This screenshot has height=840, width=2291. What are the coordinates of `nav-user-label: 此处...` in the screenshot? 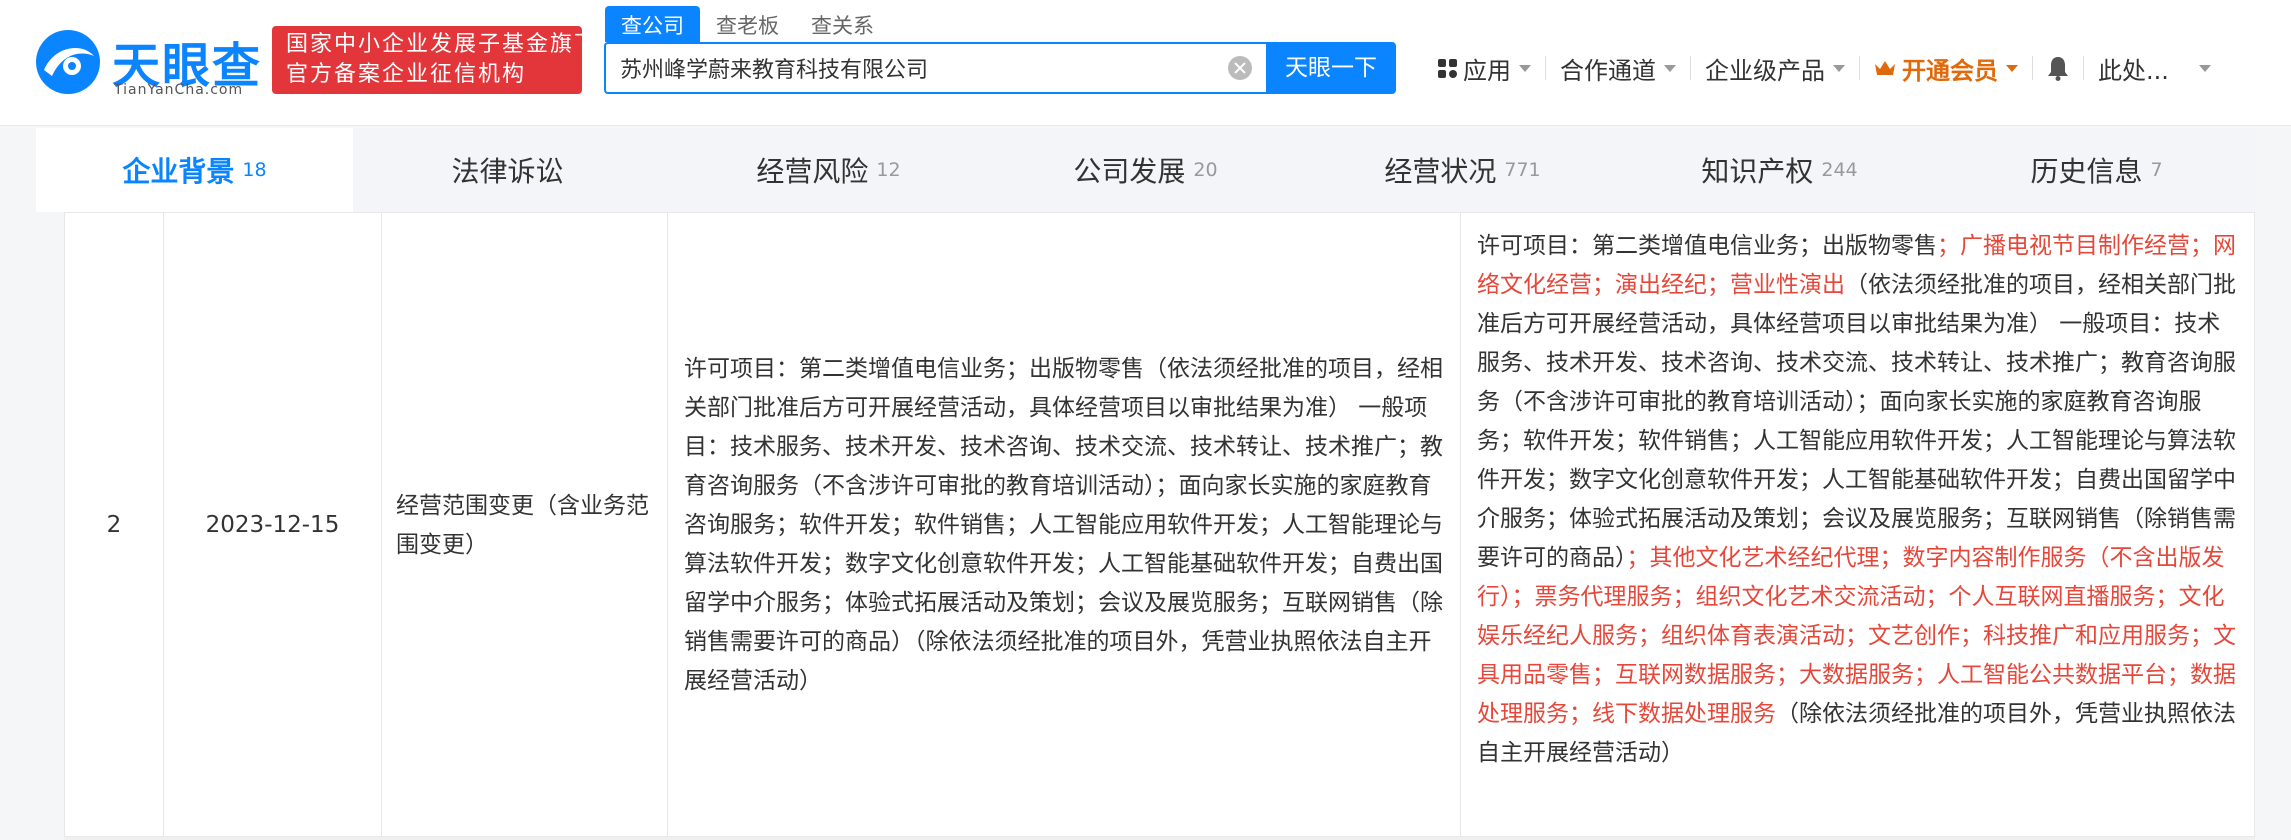 It's located at (2133, 70).